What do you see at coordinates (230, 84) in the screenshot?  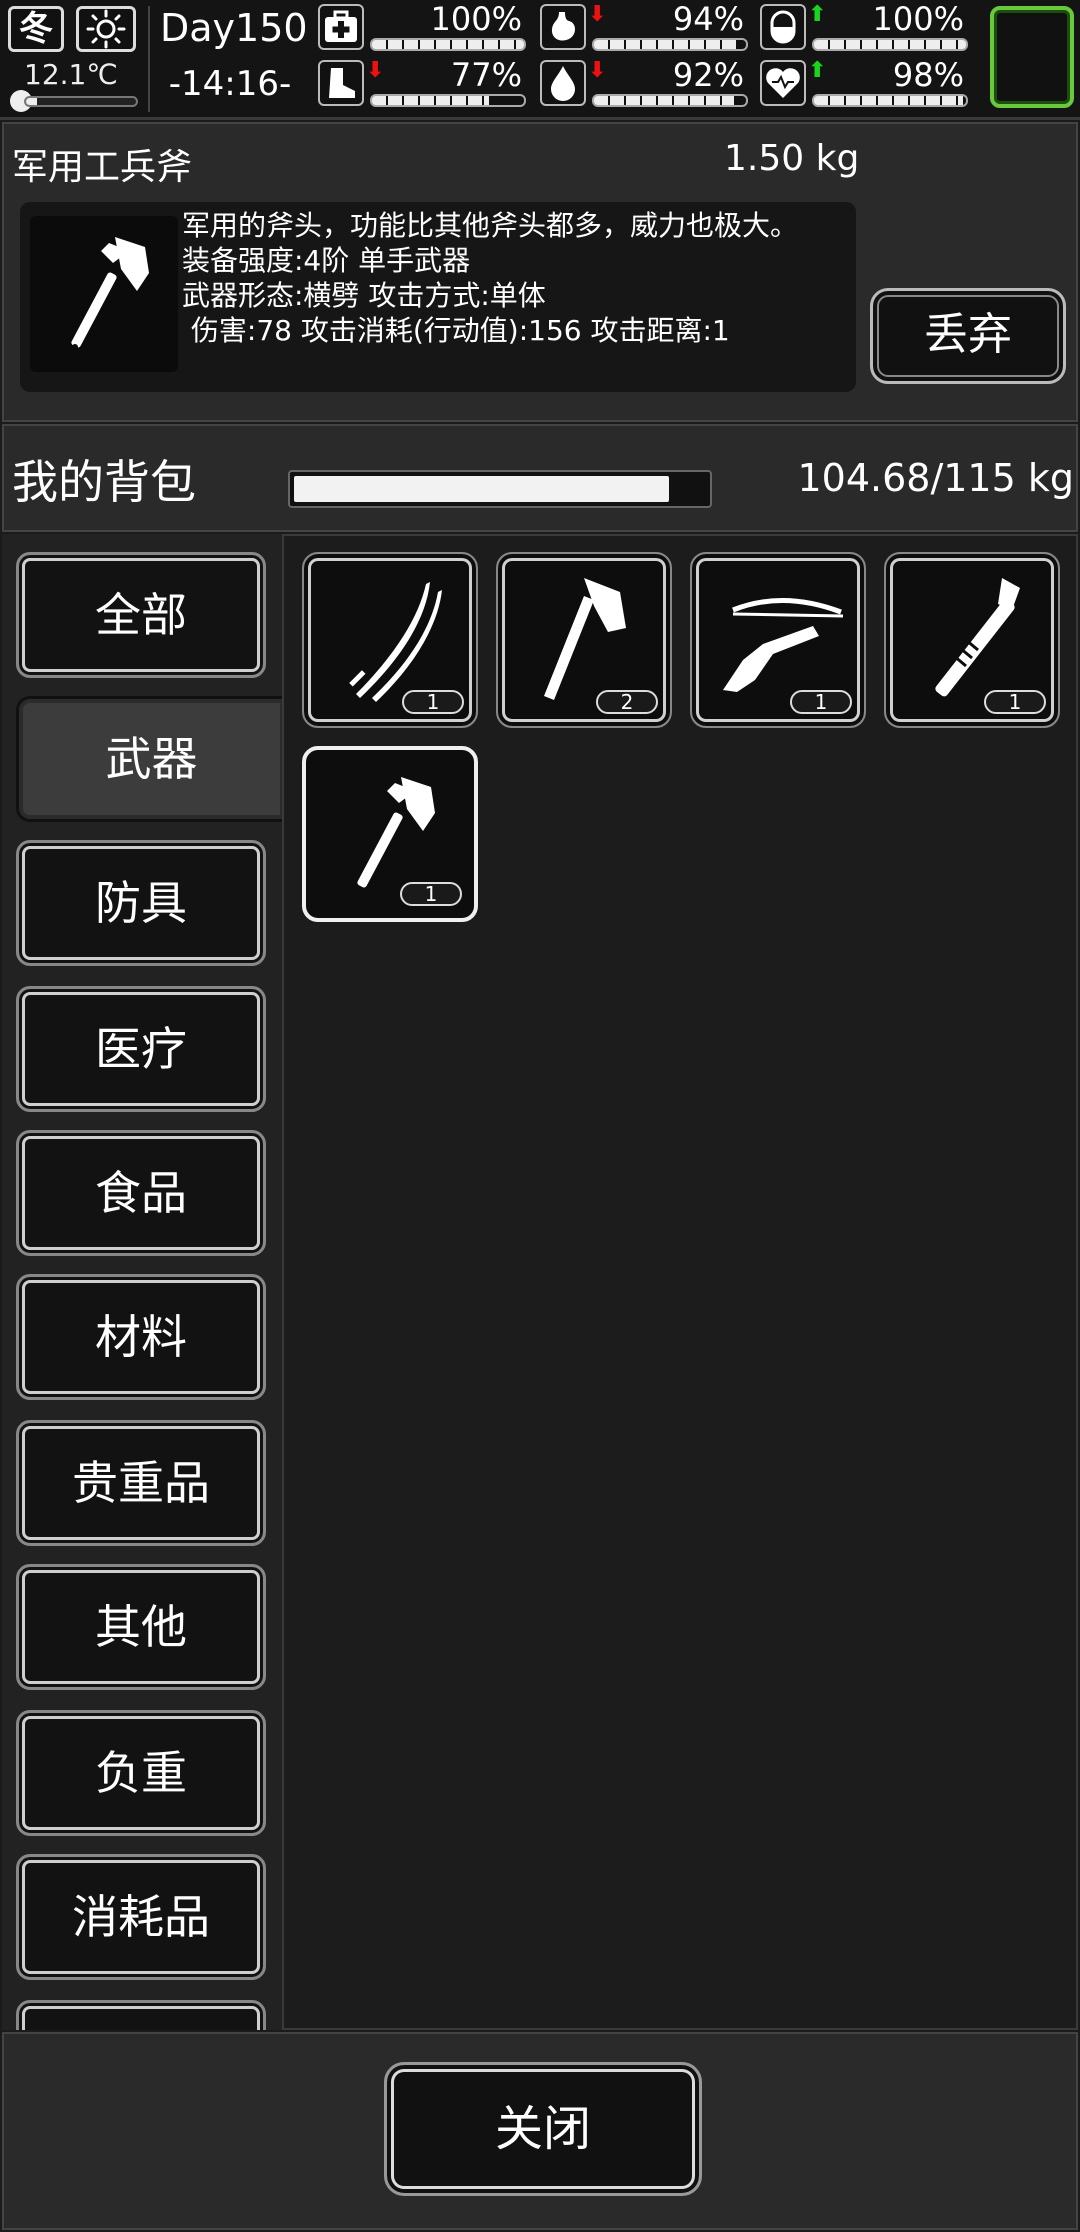 I see `game-clock: -14:16-` at bounding box center [230, 84].